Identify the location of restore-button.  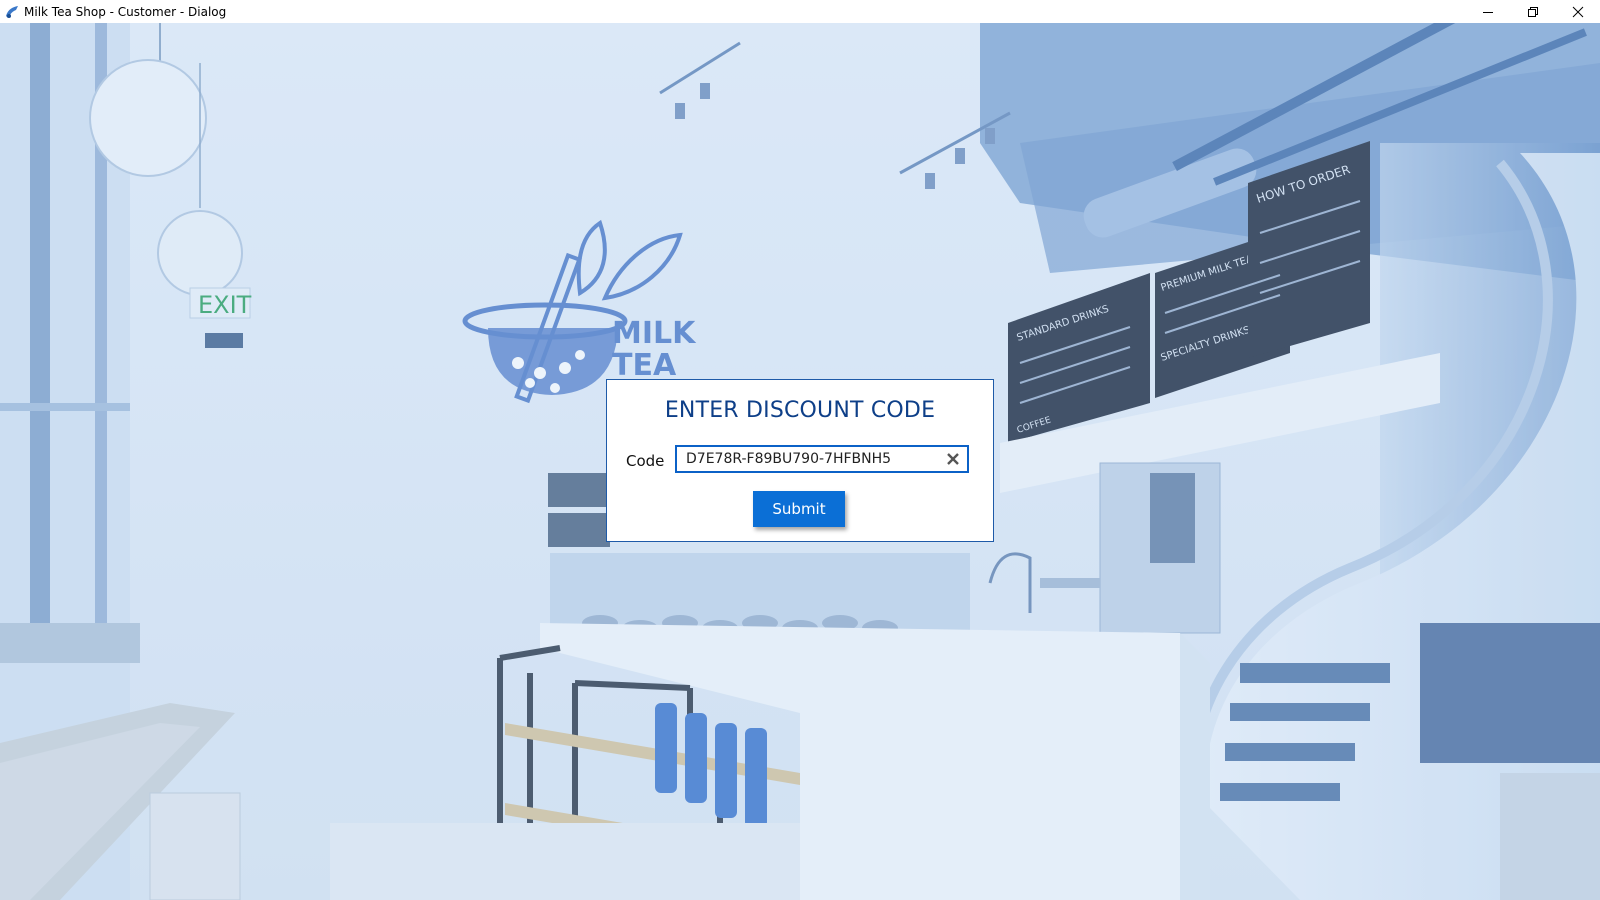
(1532, 11).